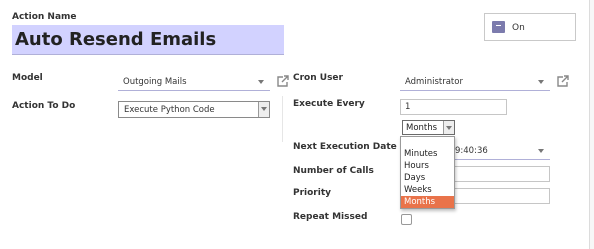 The height and width of the screenshot is (249, 594). Describe the element at coordinates (427, 154) in the screenshot. I see `interval-option: Minutes` at that location.